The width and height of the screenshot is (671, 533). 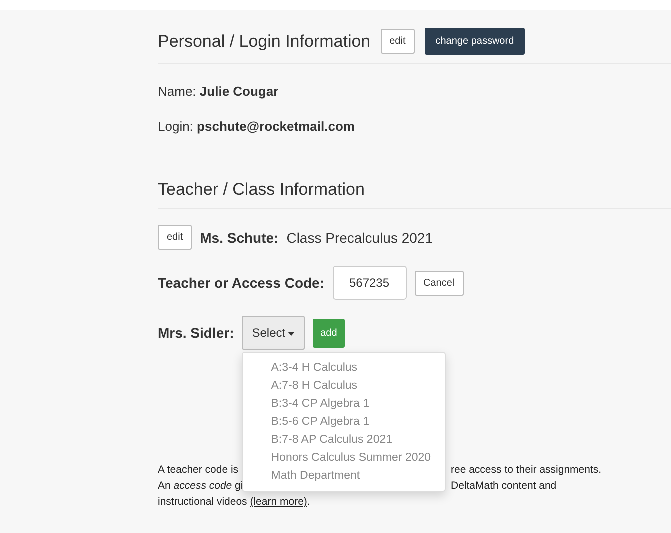 I want to click on teacher-name: Ms. Schute:, so click(x=239, y=238).